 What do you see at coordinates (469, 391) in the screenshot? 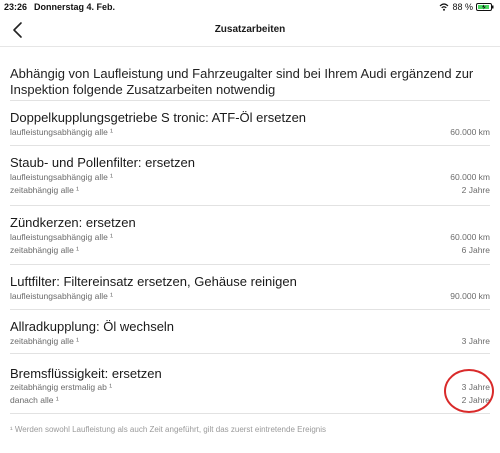
I see `annotation-circle` at bounding box center [469, 391].